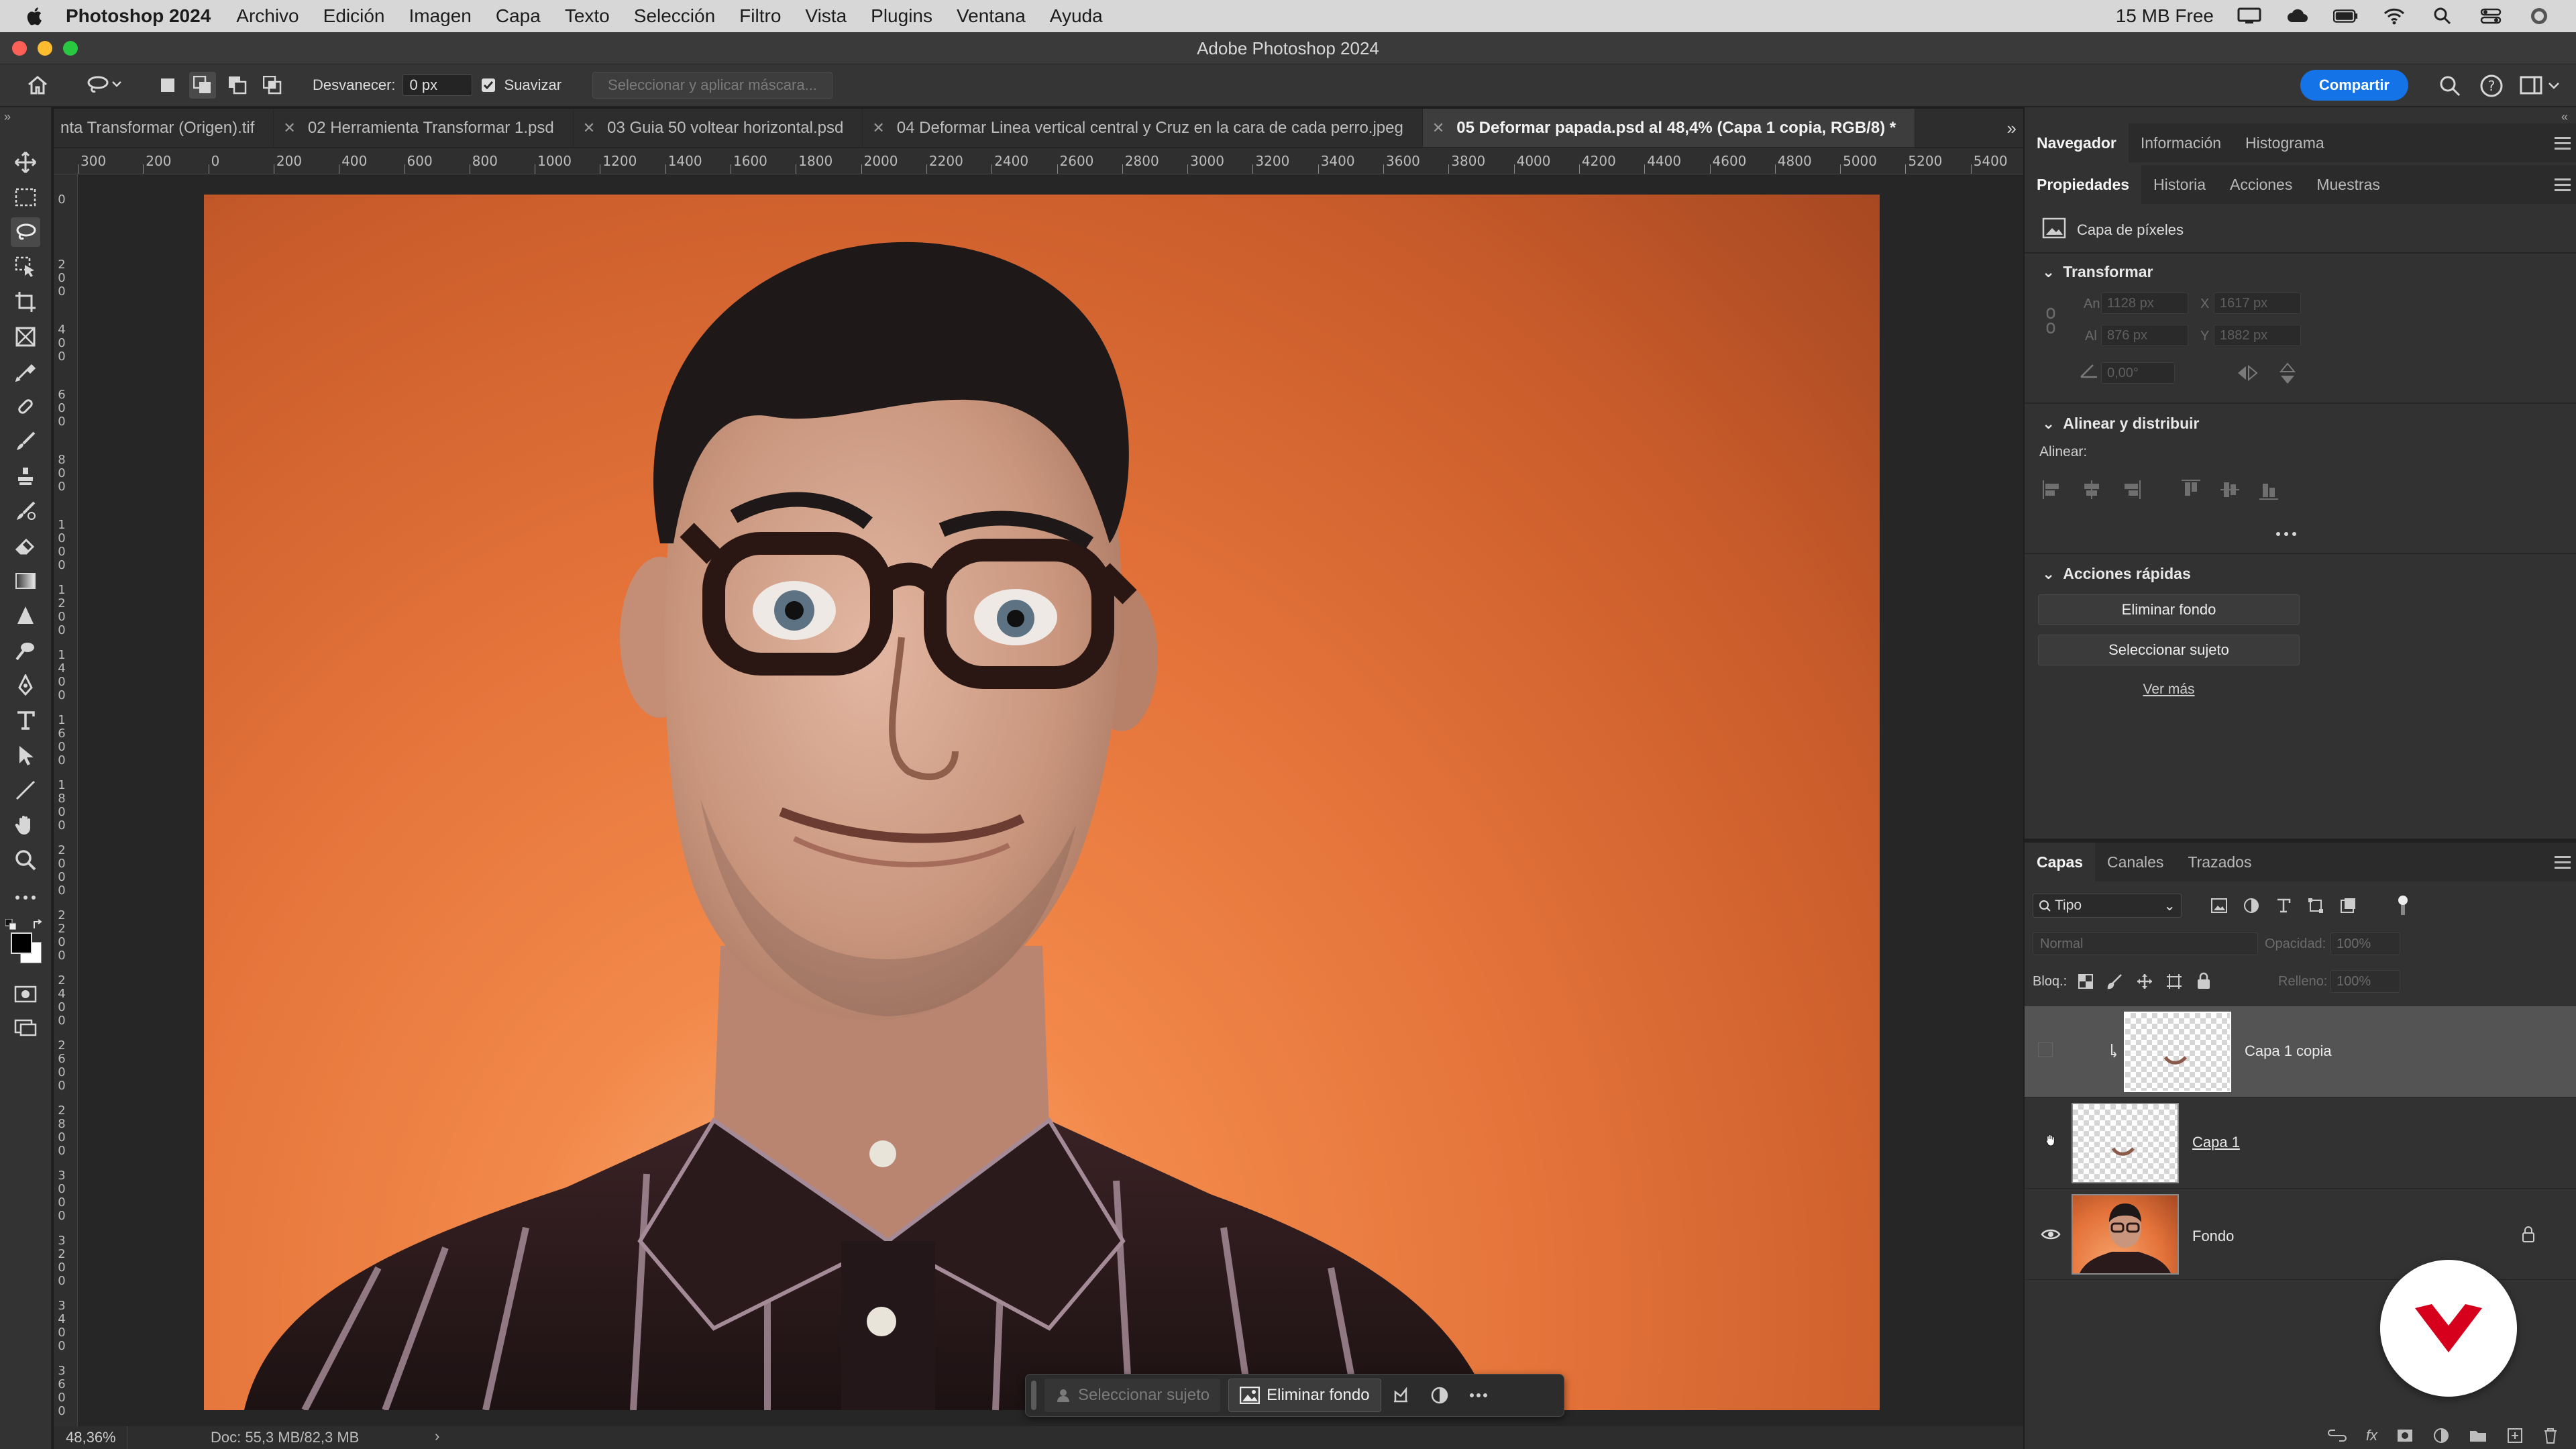  What do you see at coordinates (25, 267) in the screenshot?
I see `object-selection-tool-icon` at bounding box center [25, 267].